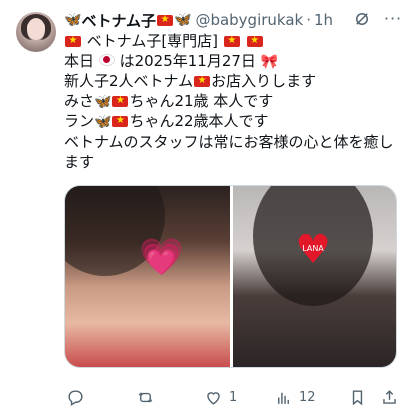 This screenshot has width=414, height=420. I want to click on views-icon, so click(283, 398).